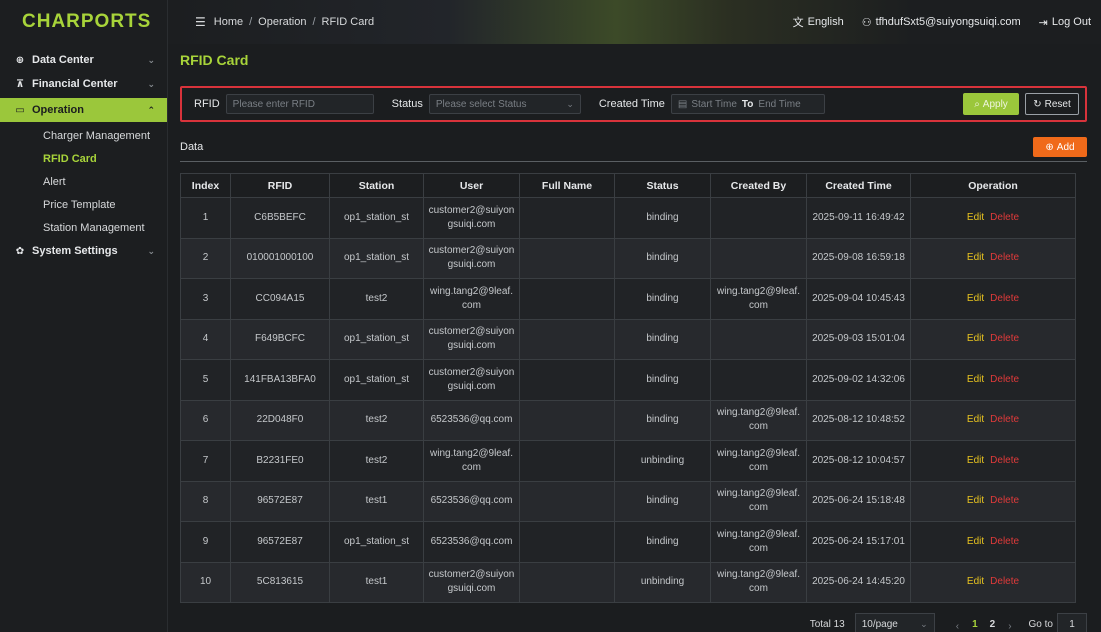 The height and width of the screenshot is (632, 1101). Describe the element at coordinates (299, 104) in the screenshot. I see `rfid-input: Please enter RFID` at that location.